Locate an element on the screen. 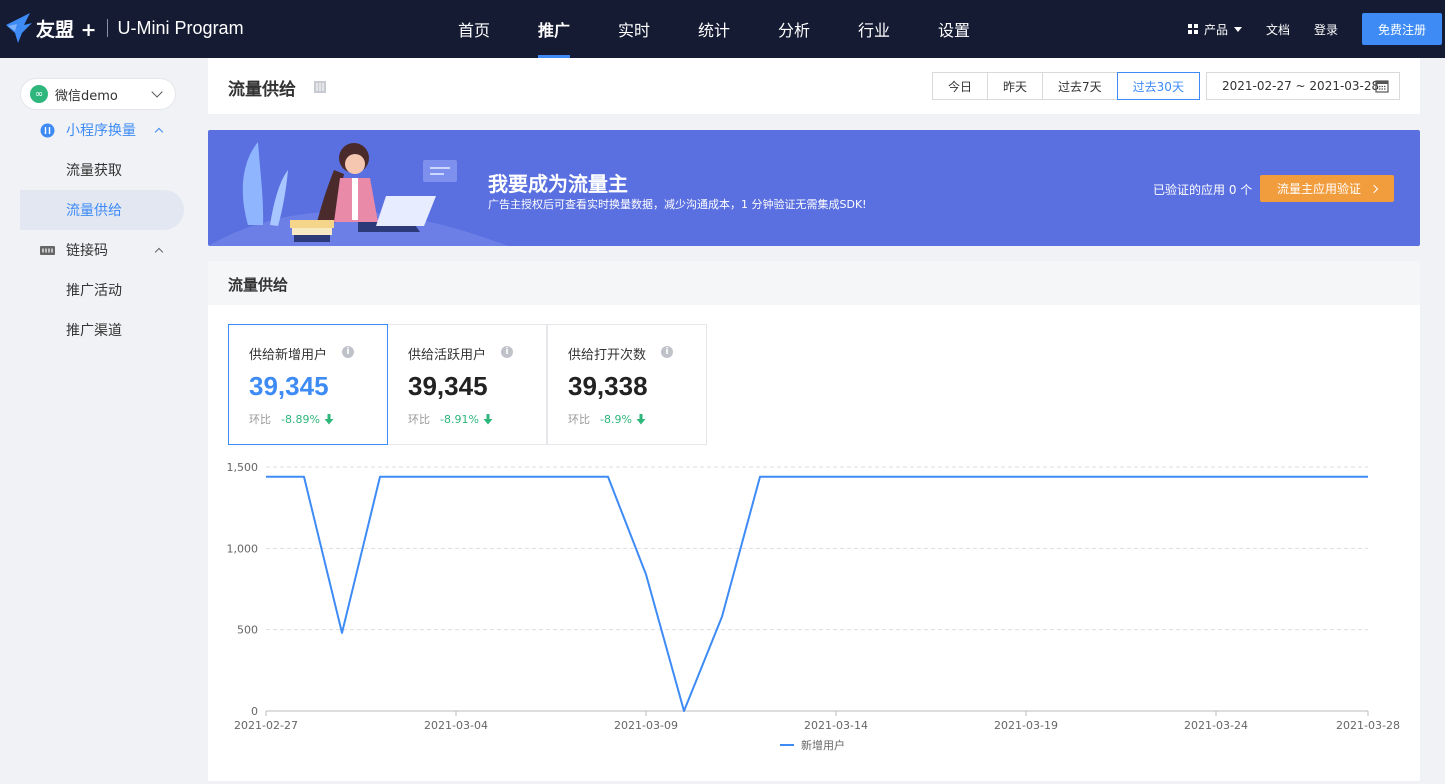 Image resolution: width=1445 pixels, height=784 pixels. nav-settings: 设置 is located at coordinates (954, 29).